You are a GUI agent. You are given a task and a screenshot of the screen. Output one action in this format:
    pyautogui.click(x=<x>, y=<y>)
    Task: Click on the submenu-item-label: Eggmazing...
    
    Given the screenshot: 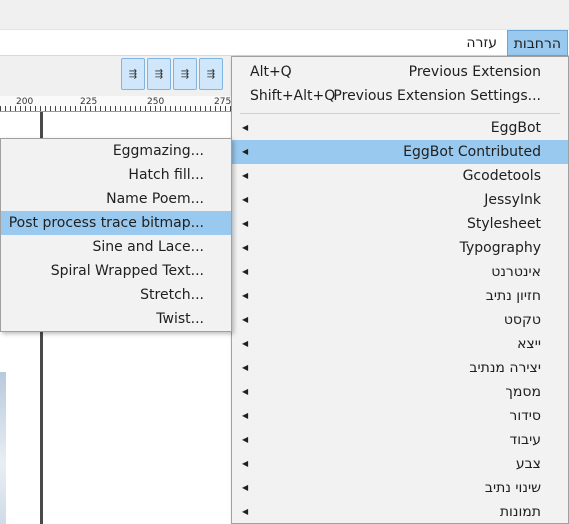 What is the action you would take?
    pyautogui.click(x=158, y=151)
    